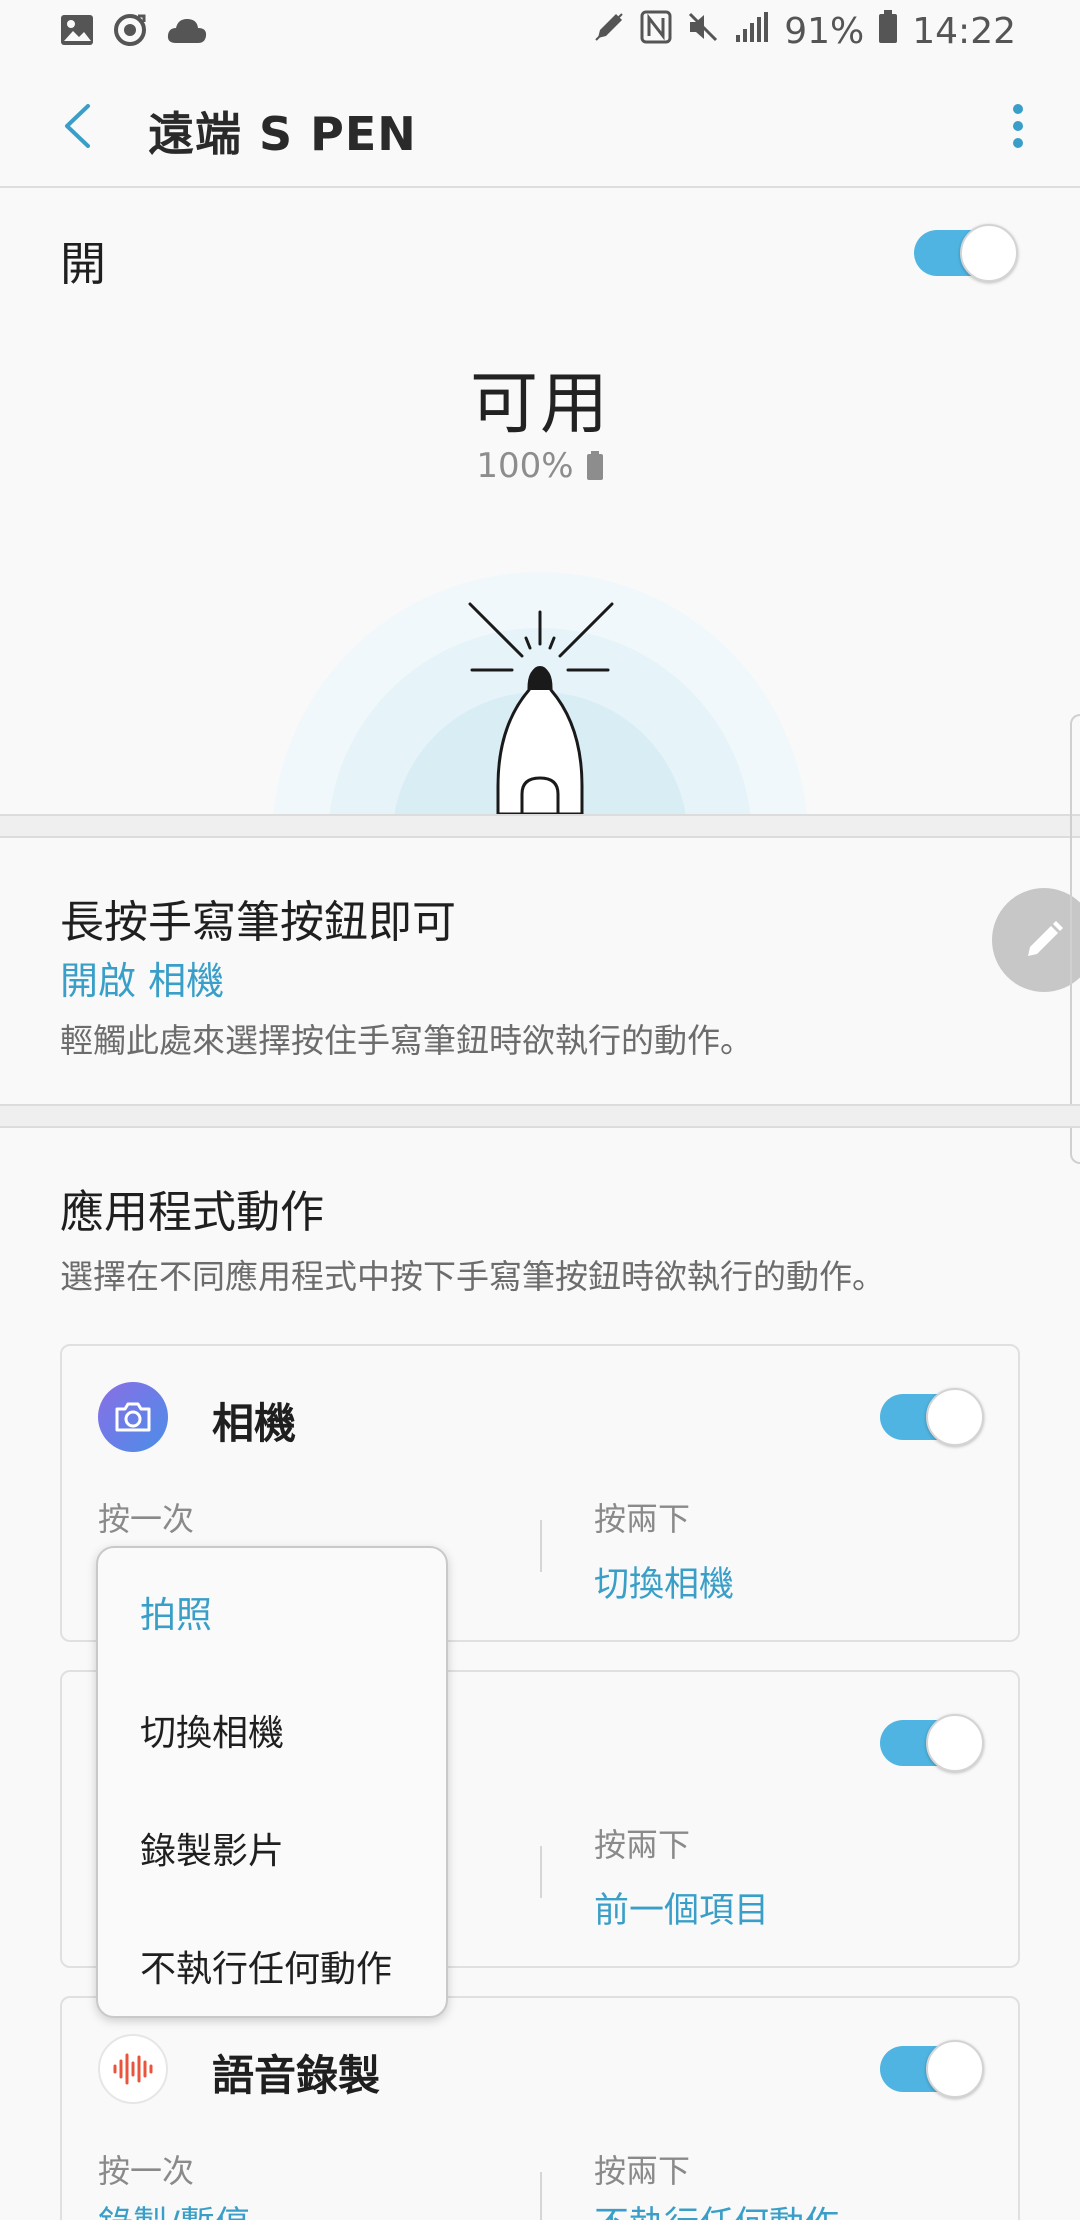 The image size is (1080, 2220). What do you see at coordinates (716, 2208) in the screenshot?
I see `double-press-value: 不執行任何動作` at bounding box center [716, 2208].